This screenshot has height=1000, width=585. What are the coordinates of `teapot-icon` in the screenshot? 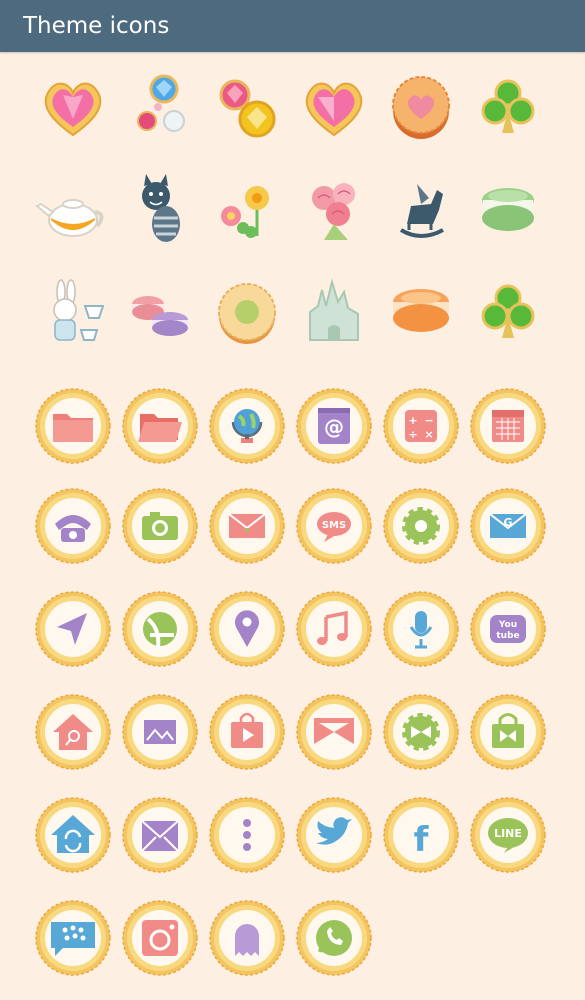 It's located at (73, 210).